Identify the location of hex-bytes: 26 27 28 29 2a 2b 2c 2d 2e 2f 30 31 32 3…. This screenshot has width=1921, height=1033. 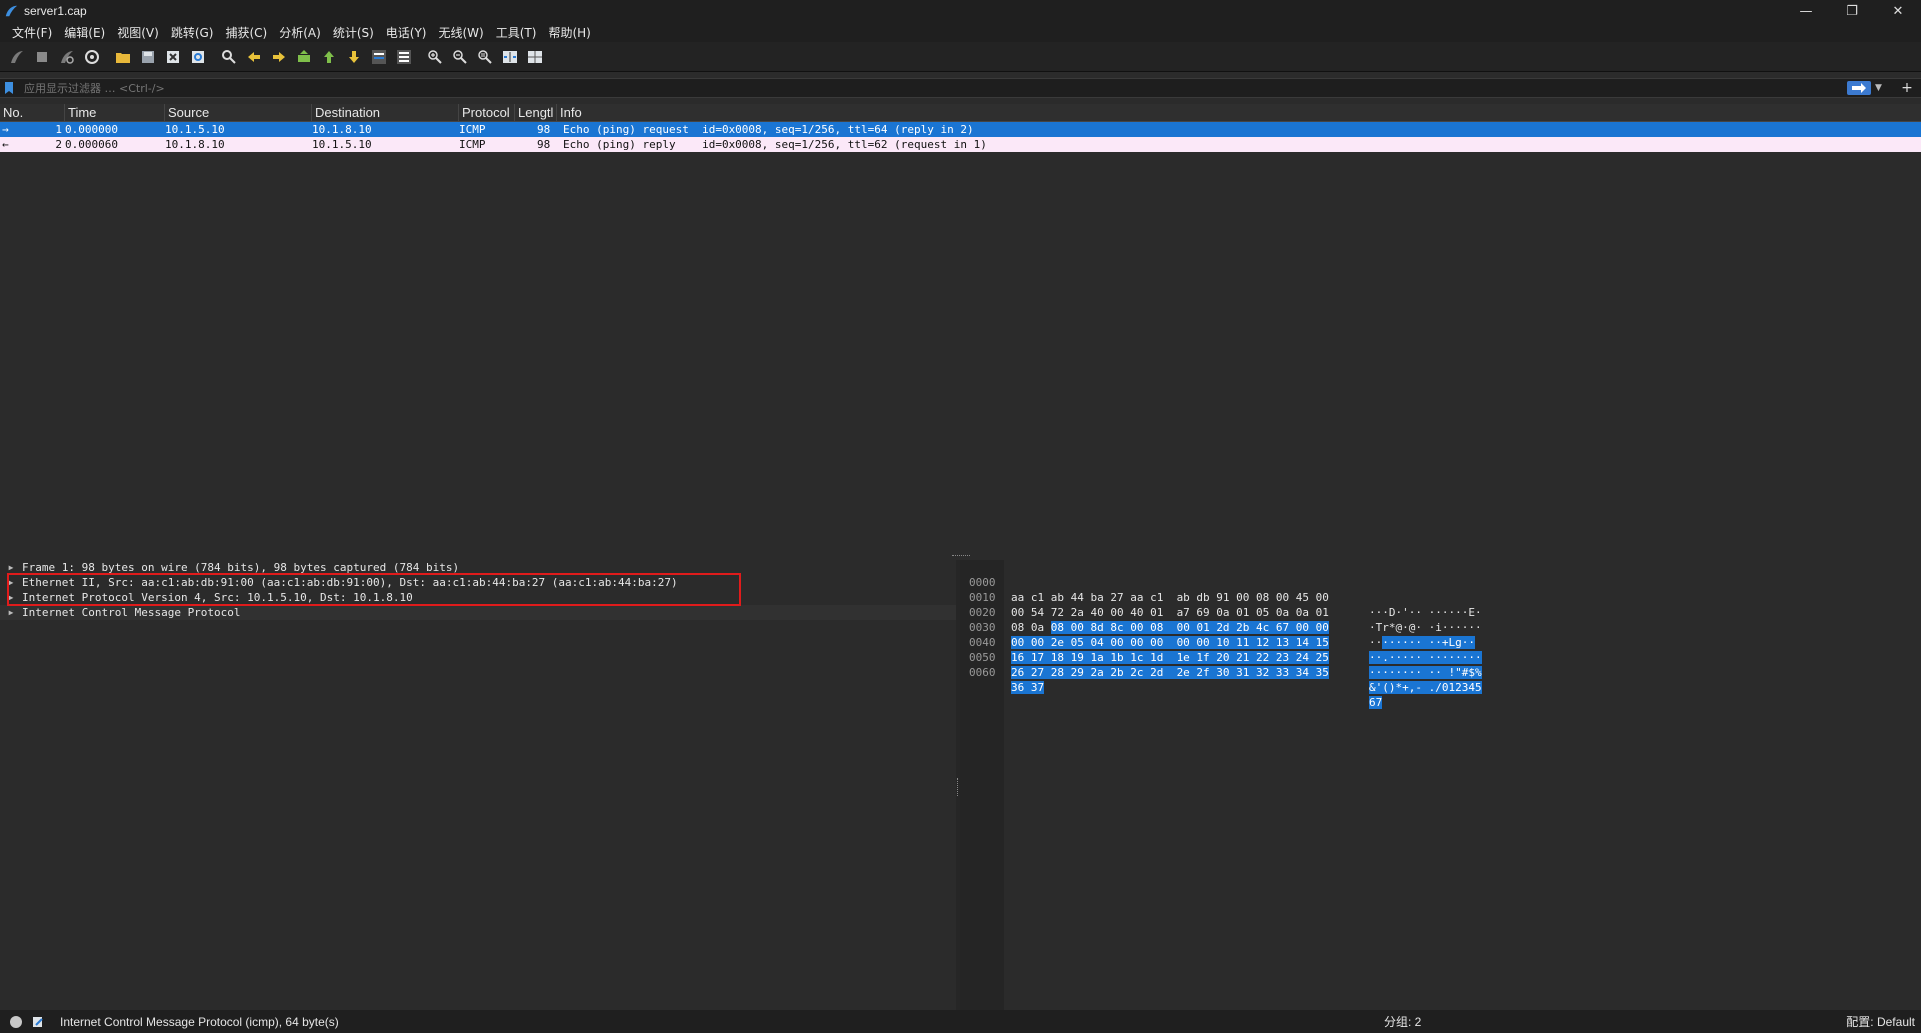
(1170, 672).